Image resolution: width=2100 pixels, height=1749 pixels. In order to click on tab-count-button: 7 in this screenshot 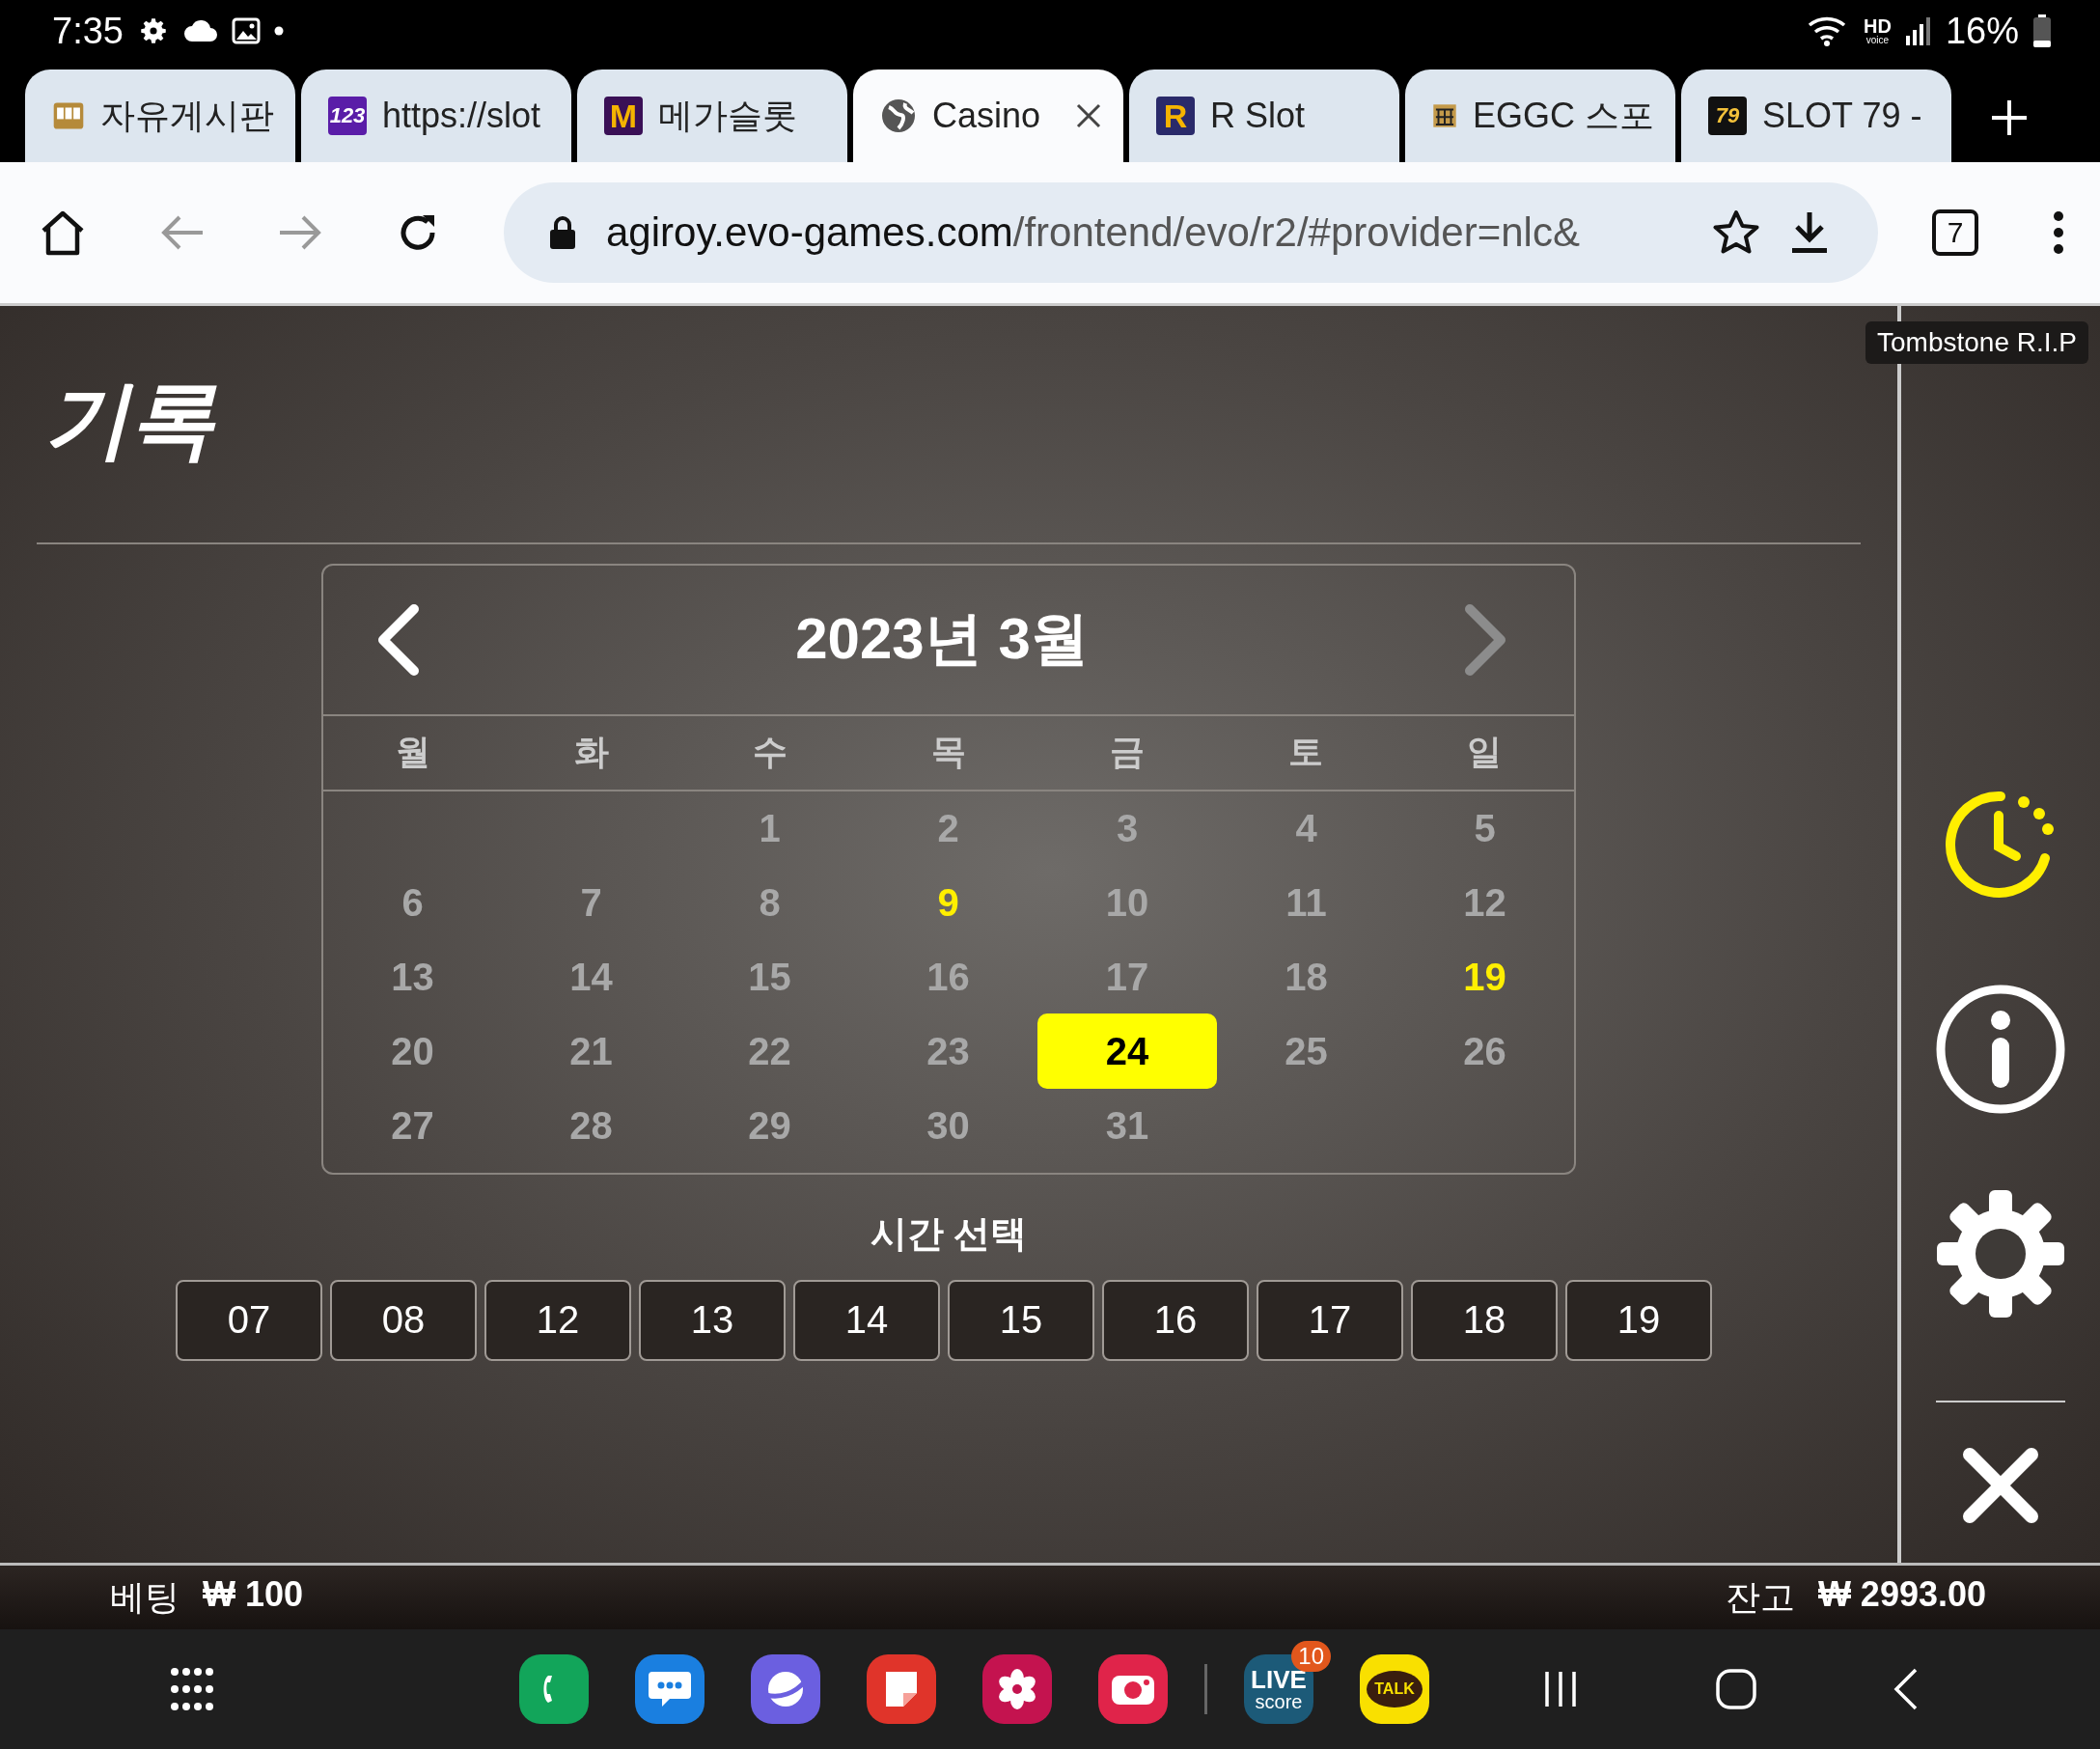, I will do `click(1955, 232)`.